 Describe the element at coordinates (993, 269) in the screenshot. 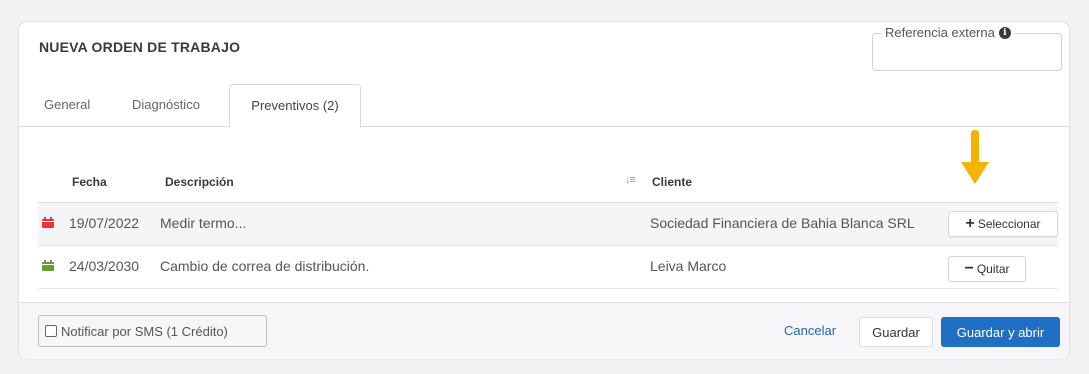

I see `remove-button-label: Quitar` at that location.